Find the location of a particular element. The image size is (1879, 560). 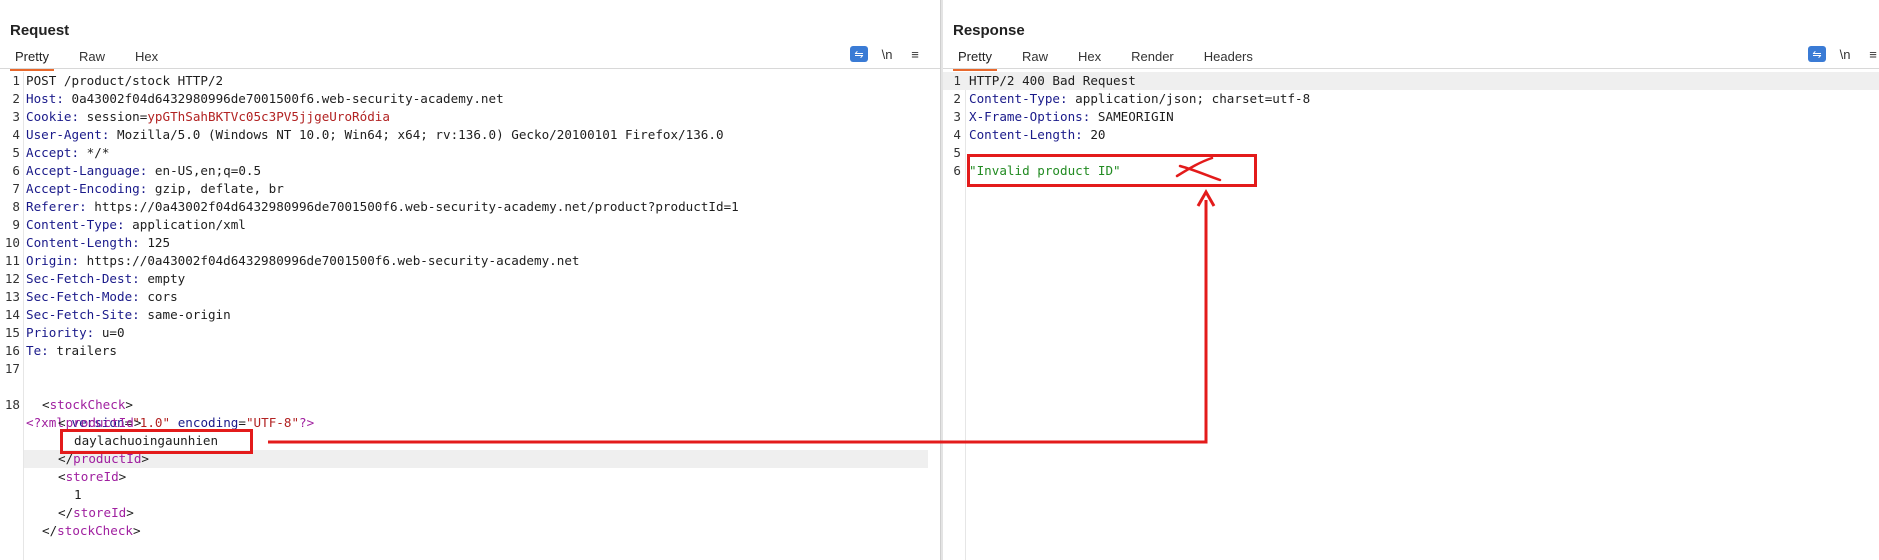

response-tab-pretty: Pretty is located at coordinates (975, 58).